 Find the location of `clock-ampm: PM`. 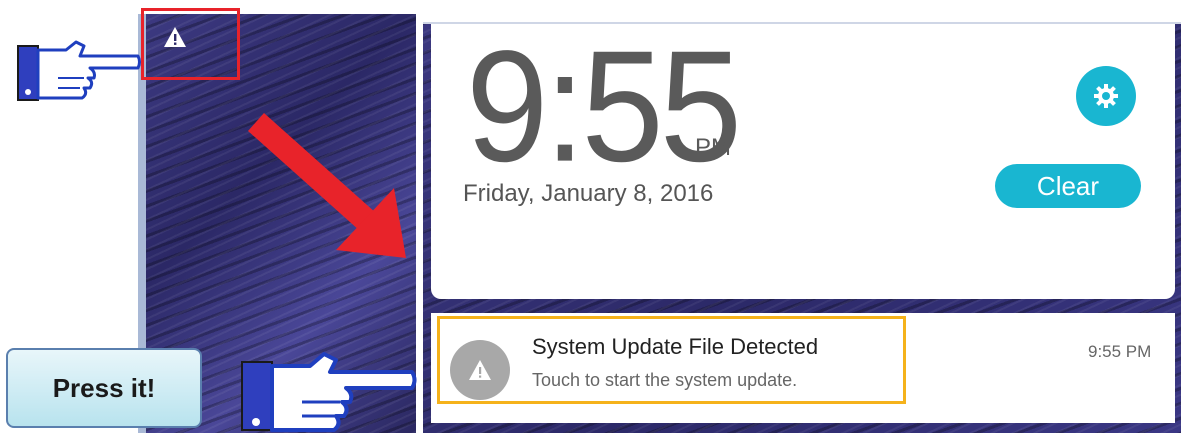

clock-ampm: PM is located at coordinates (713, 147).